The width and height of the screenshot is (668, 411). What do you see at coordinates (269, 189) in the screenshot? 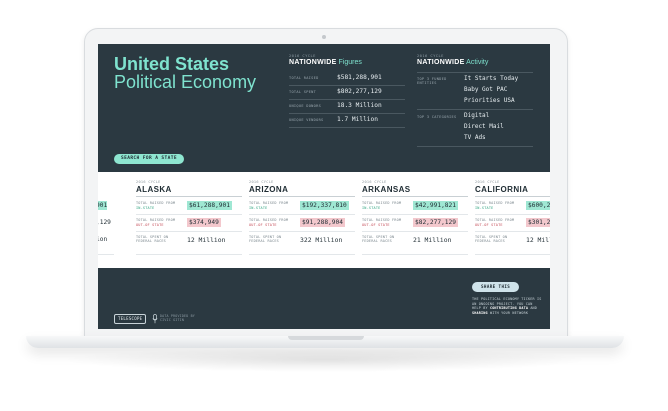
I see `state-name: ARIZONA` at bounding box center [269, 189].